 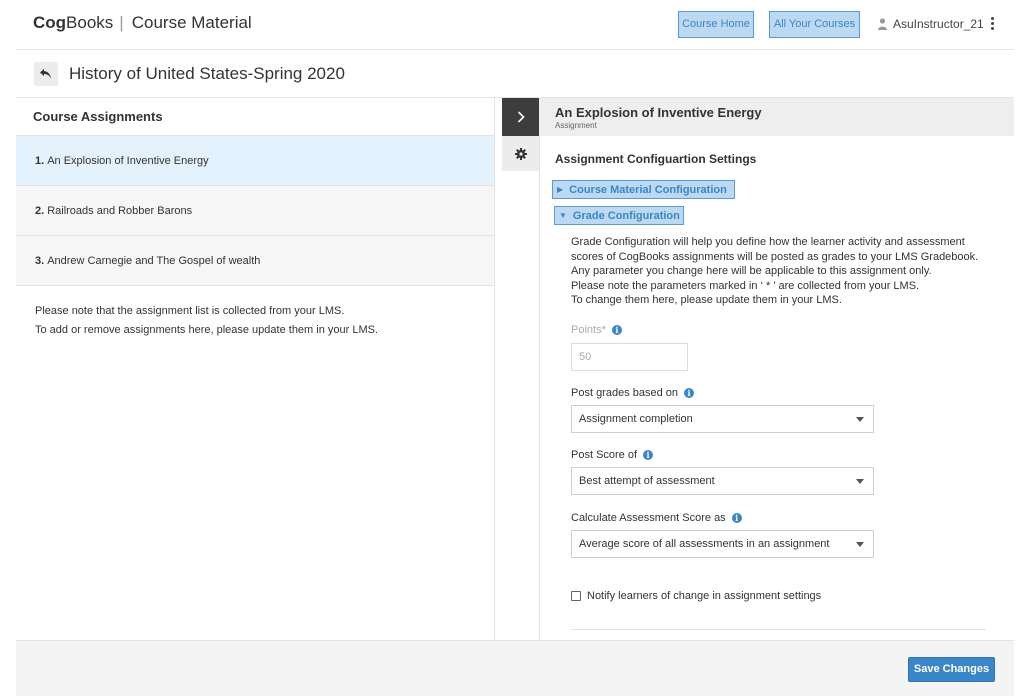 I want to click on post-grades-label: Post grades based on i, so click(x=633, y=393).